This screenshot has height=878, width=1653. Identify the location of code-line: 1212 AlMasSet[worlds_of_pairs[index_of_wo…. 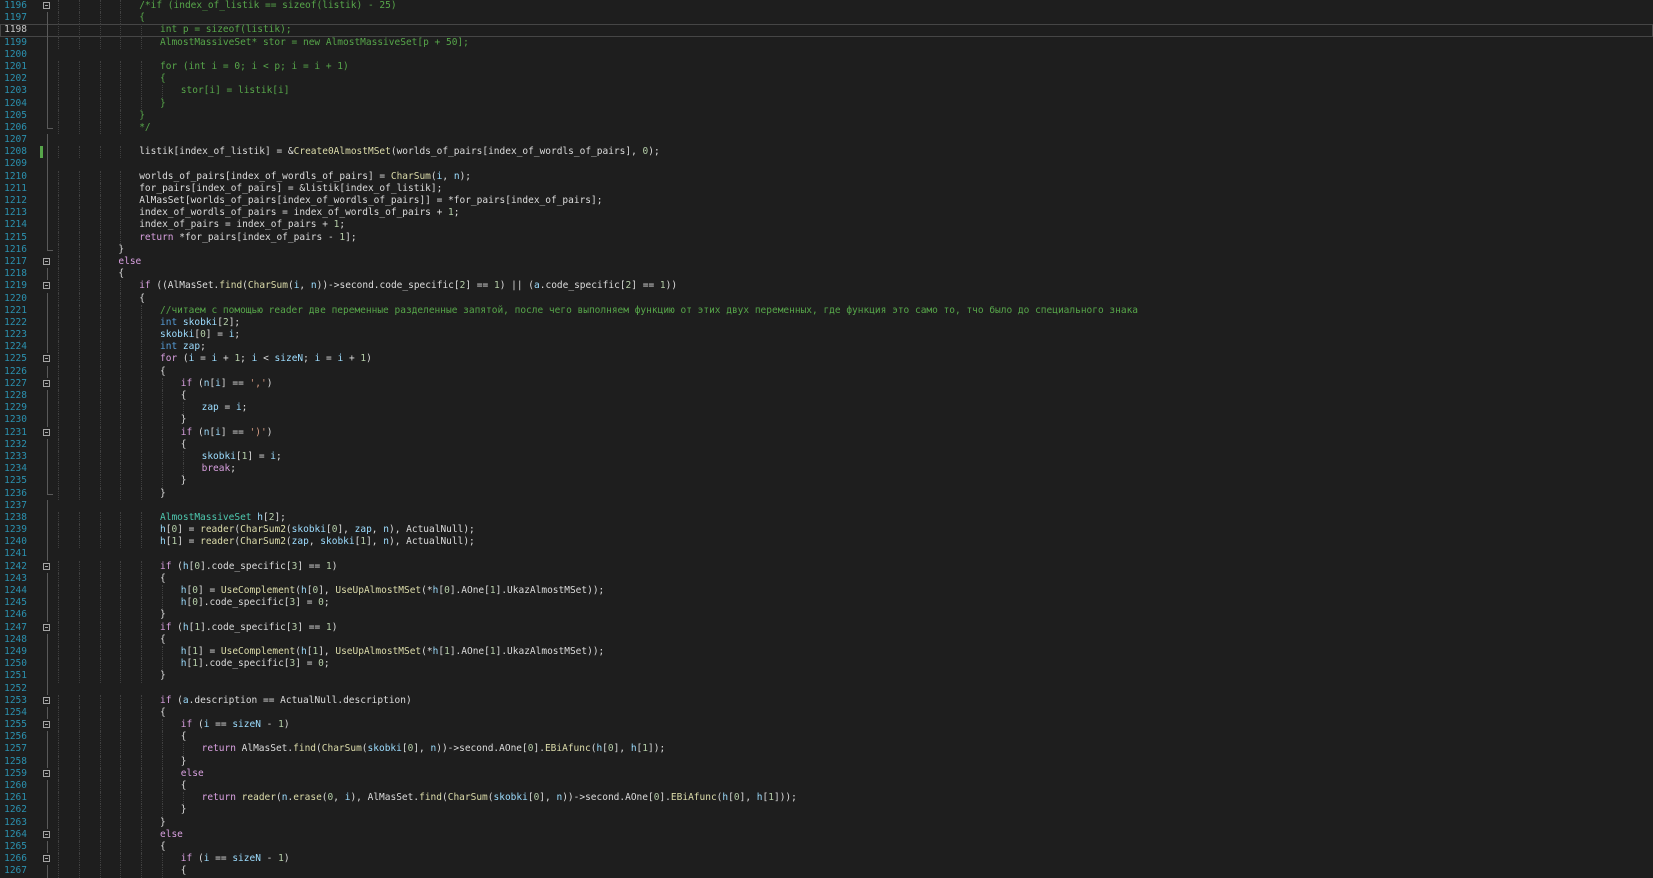
(826, 201).